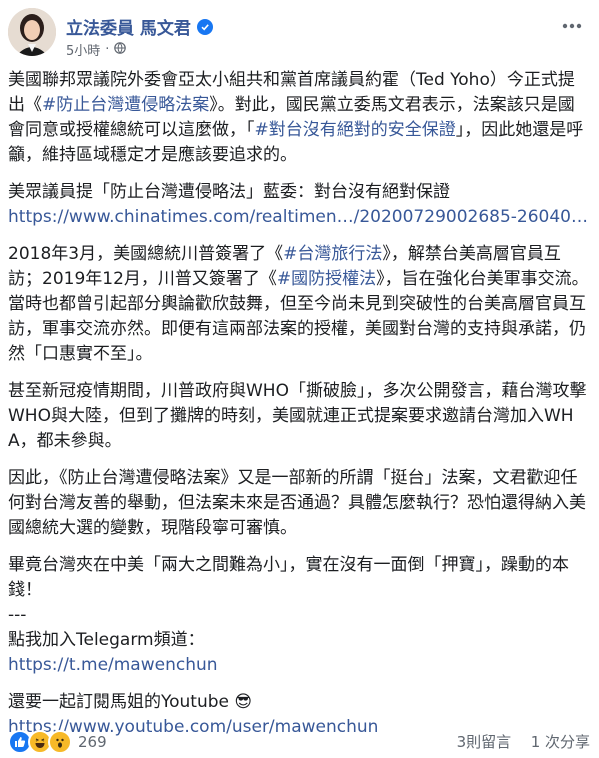 Image resolution: width=599 pixels, height=758 pixels. I want to click on telegram-label: 點我加入Telegarm頻道：, so click(106, 640).